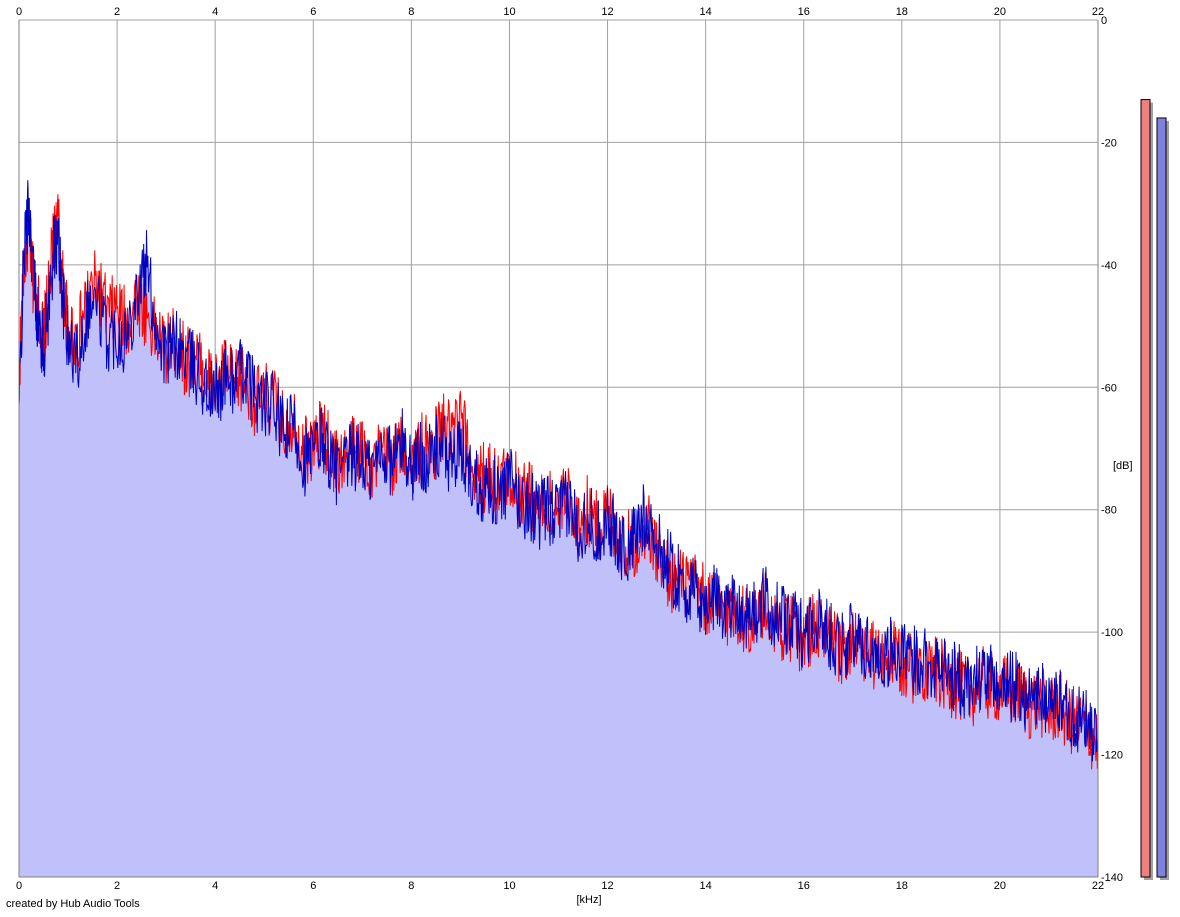 This screenshot has height=917, width=1180. I want to click on x-tick-label-top: 4, so click(215, 12).